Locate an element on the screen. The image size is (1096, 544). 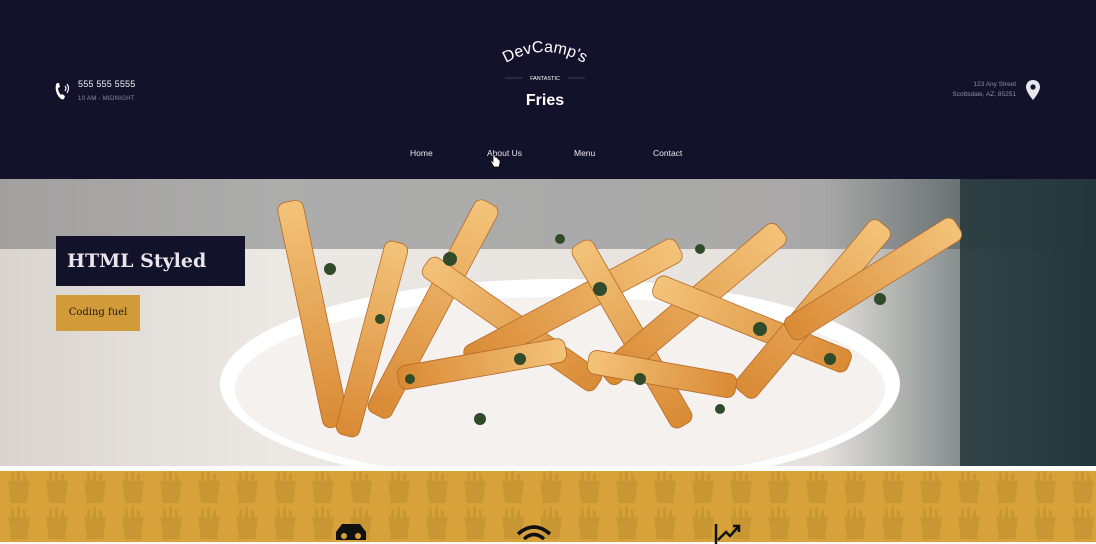
nav-contact: Contact is located at coordinates (667, 153).